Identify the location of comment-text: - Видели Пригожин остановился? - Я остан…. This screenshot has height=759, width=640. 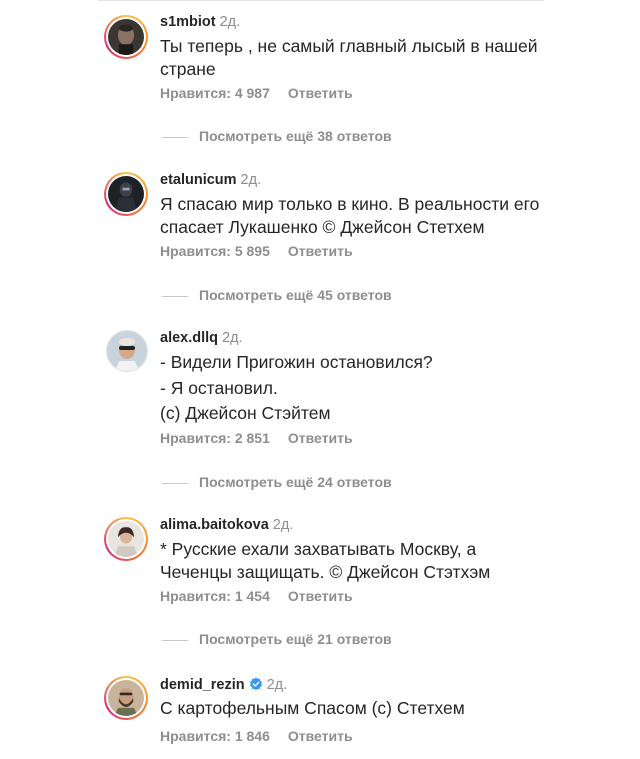
(360, 388).